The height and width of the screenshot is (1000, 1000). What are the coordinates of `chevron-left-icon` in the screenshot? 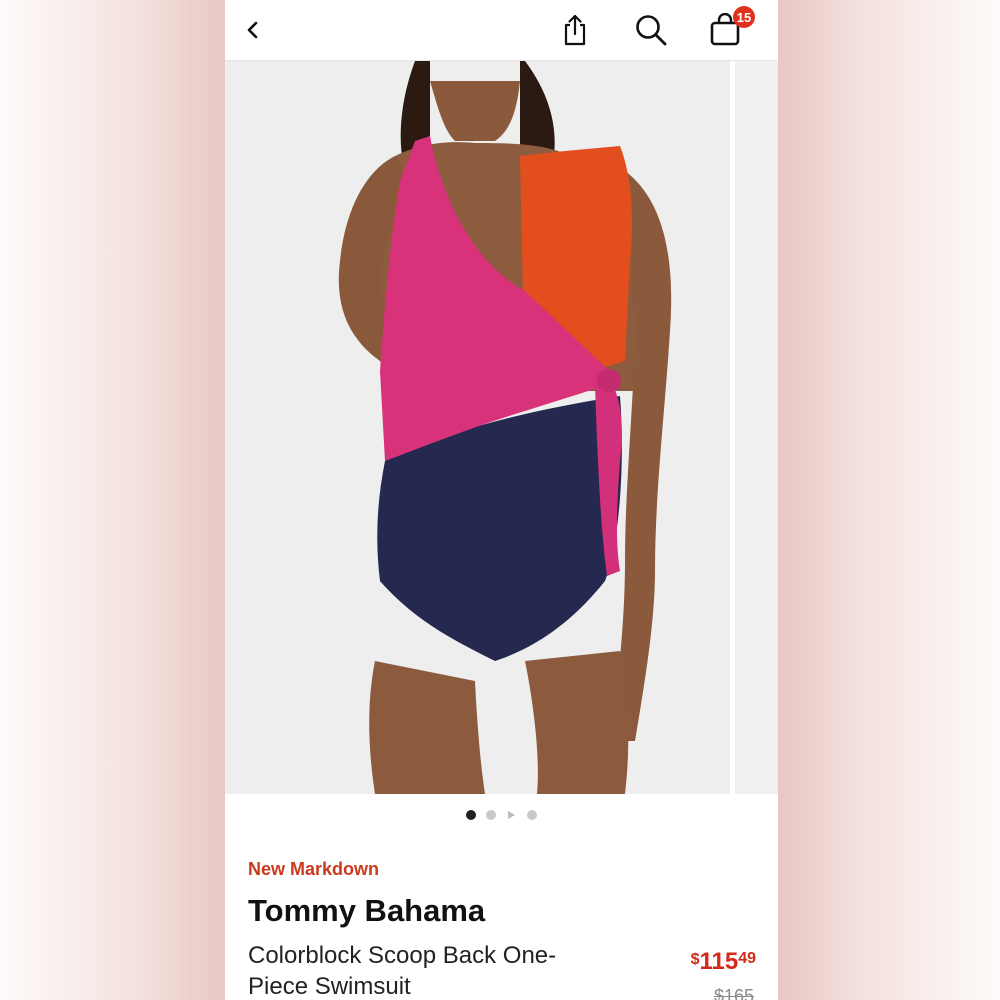 It's located at (252, 30).